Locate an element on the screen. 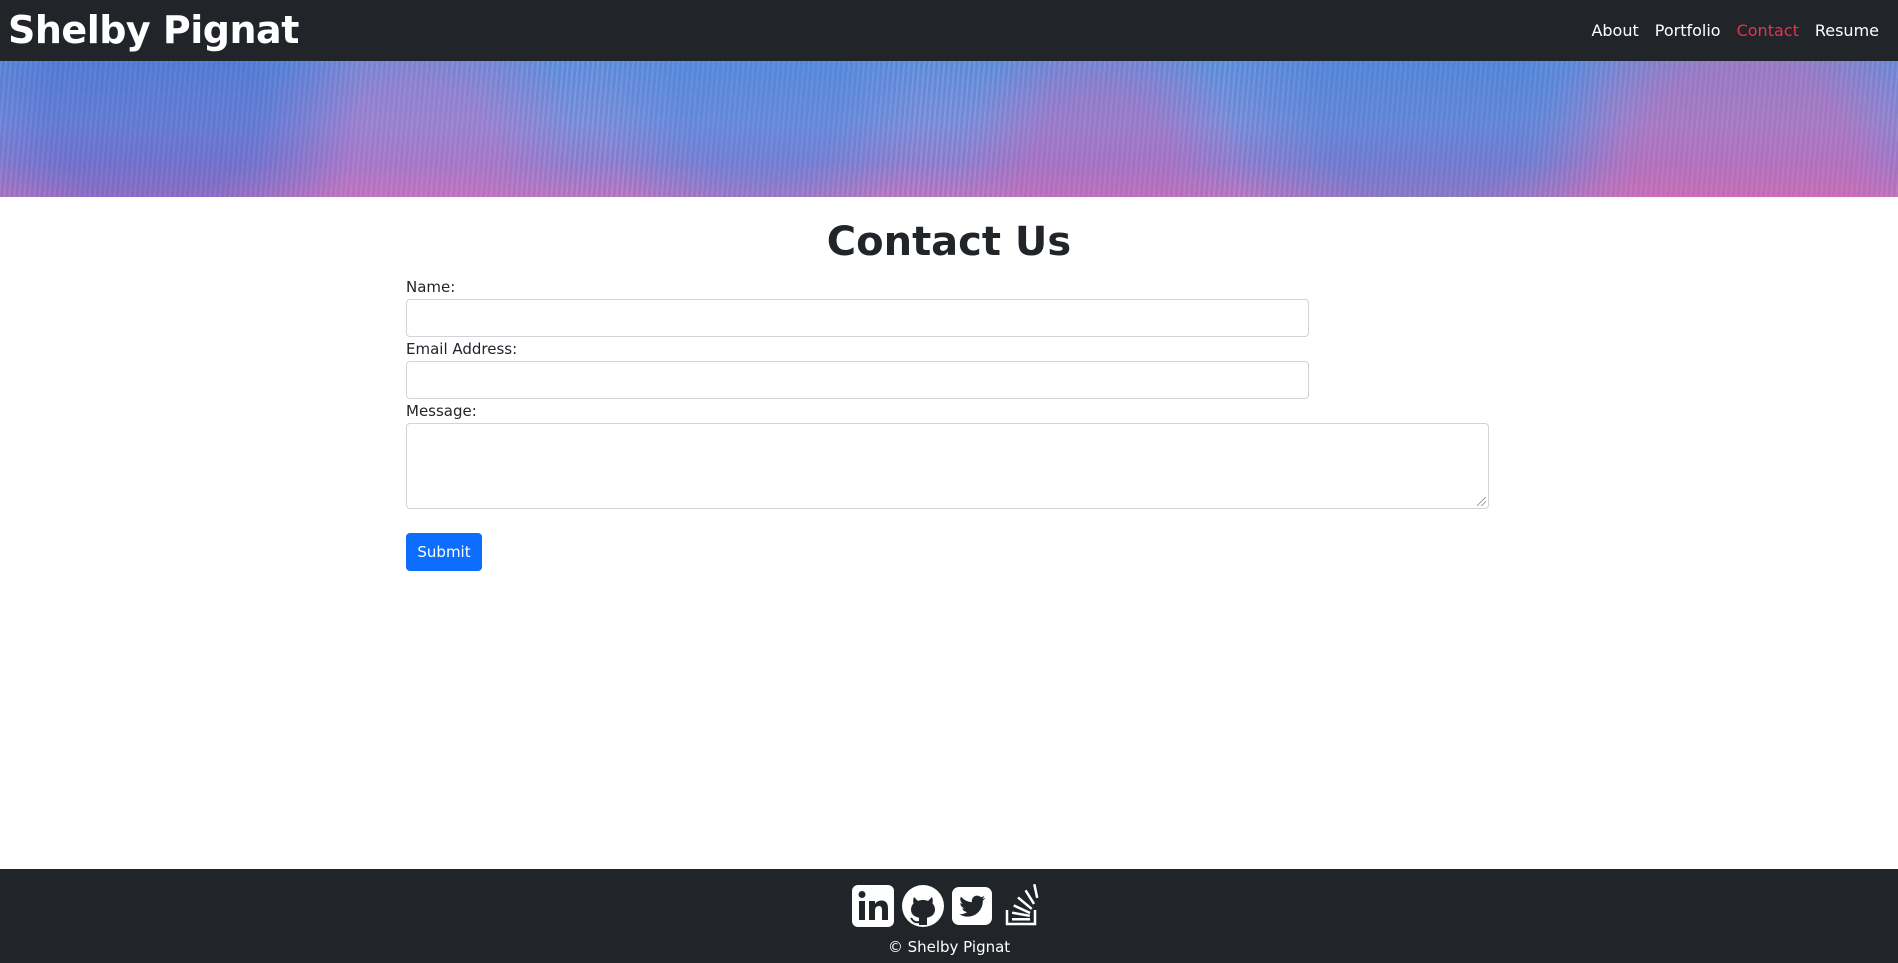 The width and height of the screenshot is (1898, 963). twitter-icon is located at coordinates (973, 906).